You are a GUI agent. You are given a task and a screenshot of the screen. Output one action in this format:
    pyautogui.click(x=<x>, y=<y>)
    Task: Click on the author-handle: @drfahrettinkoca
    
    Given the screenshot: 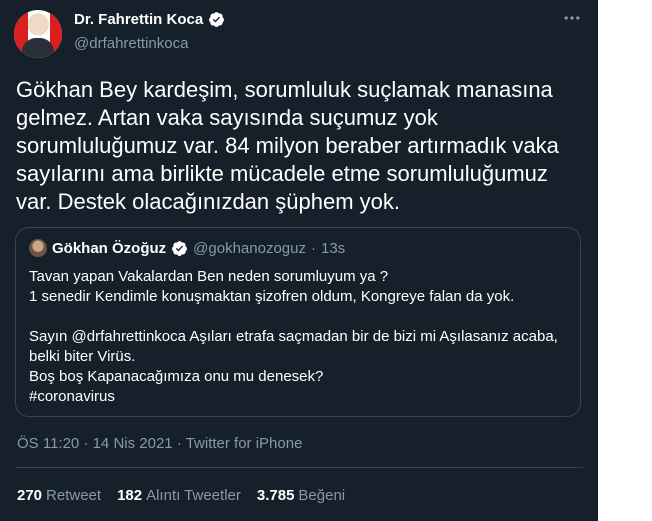 What is the action you would take?
    pyautogui.click(x=131, y=43)
    